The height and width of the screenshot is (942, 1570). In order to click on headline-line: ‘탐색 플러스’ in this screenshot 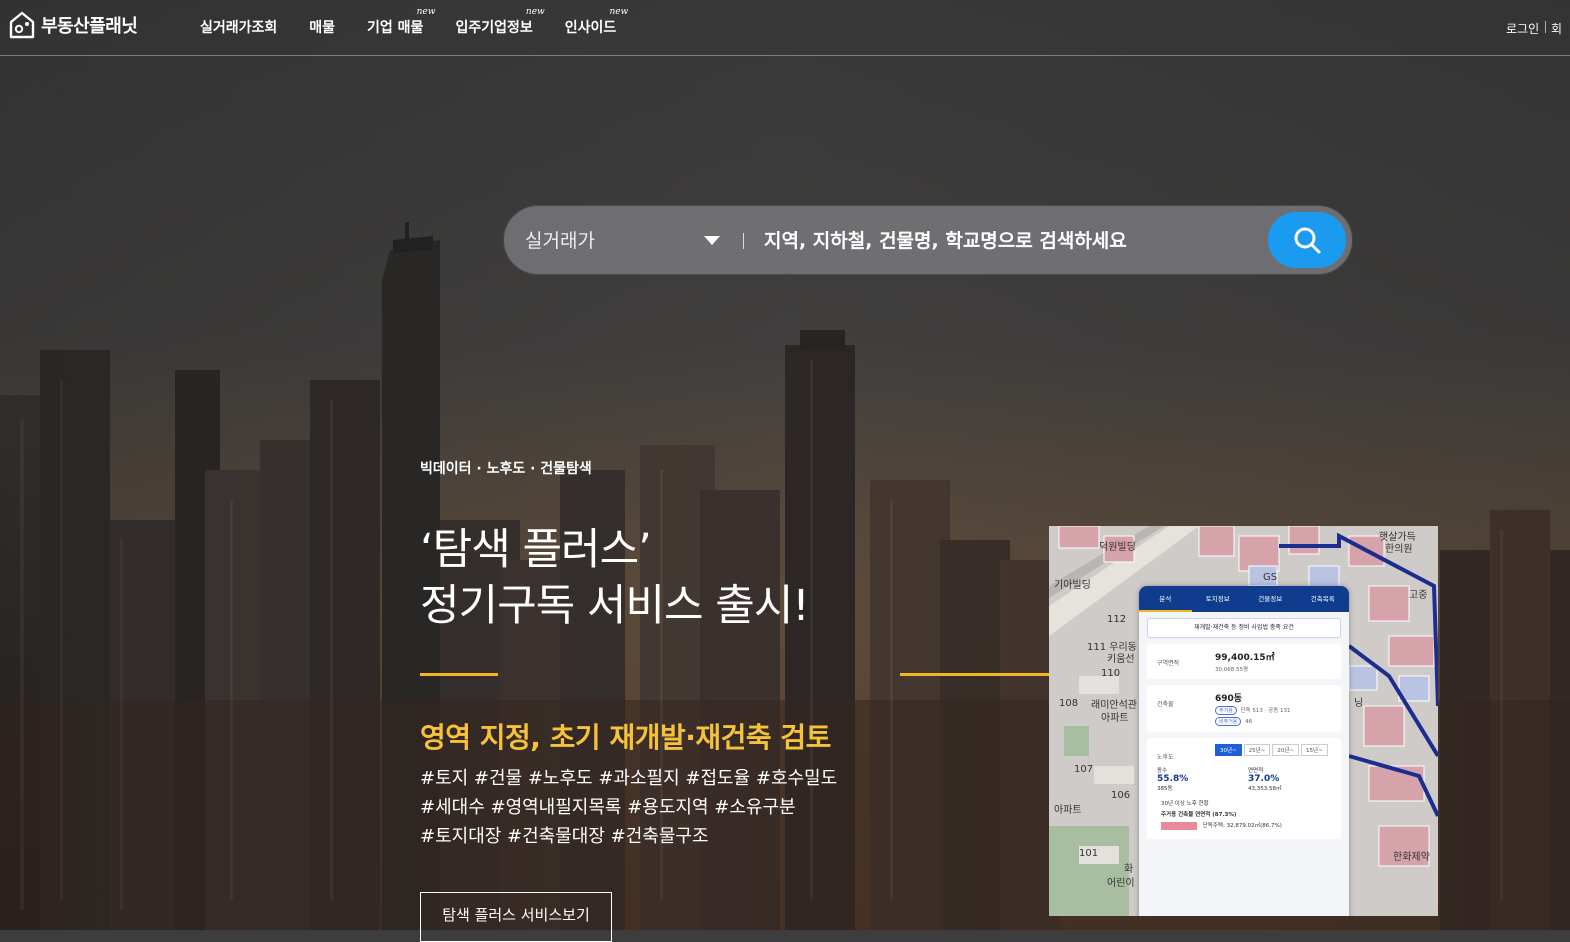, I will do `click(536, 550)`.